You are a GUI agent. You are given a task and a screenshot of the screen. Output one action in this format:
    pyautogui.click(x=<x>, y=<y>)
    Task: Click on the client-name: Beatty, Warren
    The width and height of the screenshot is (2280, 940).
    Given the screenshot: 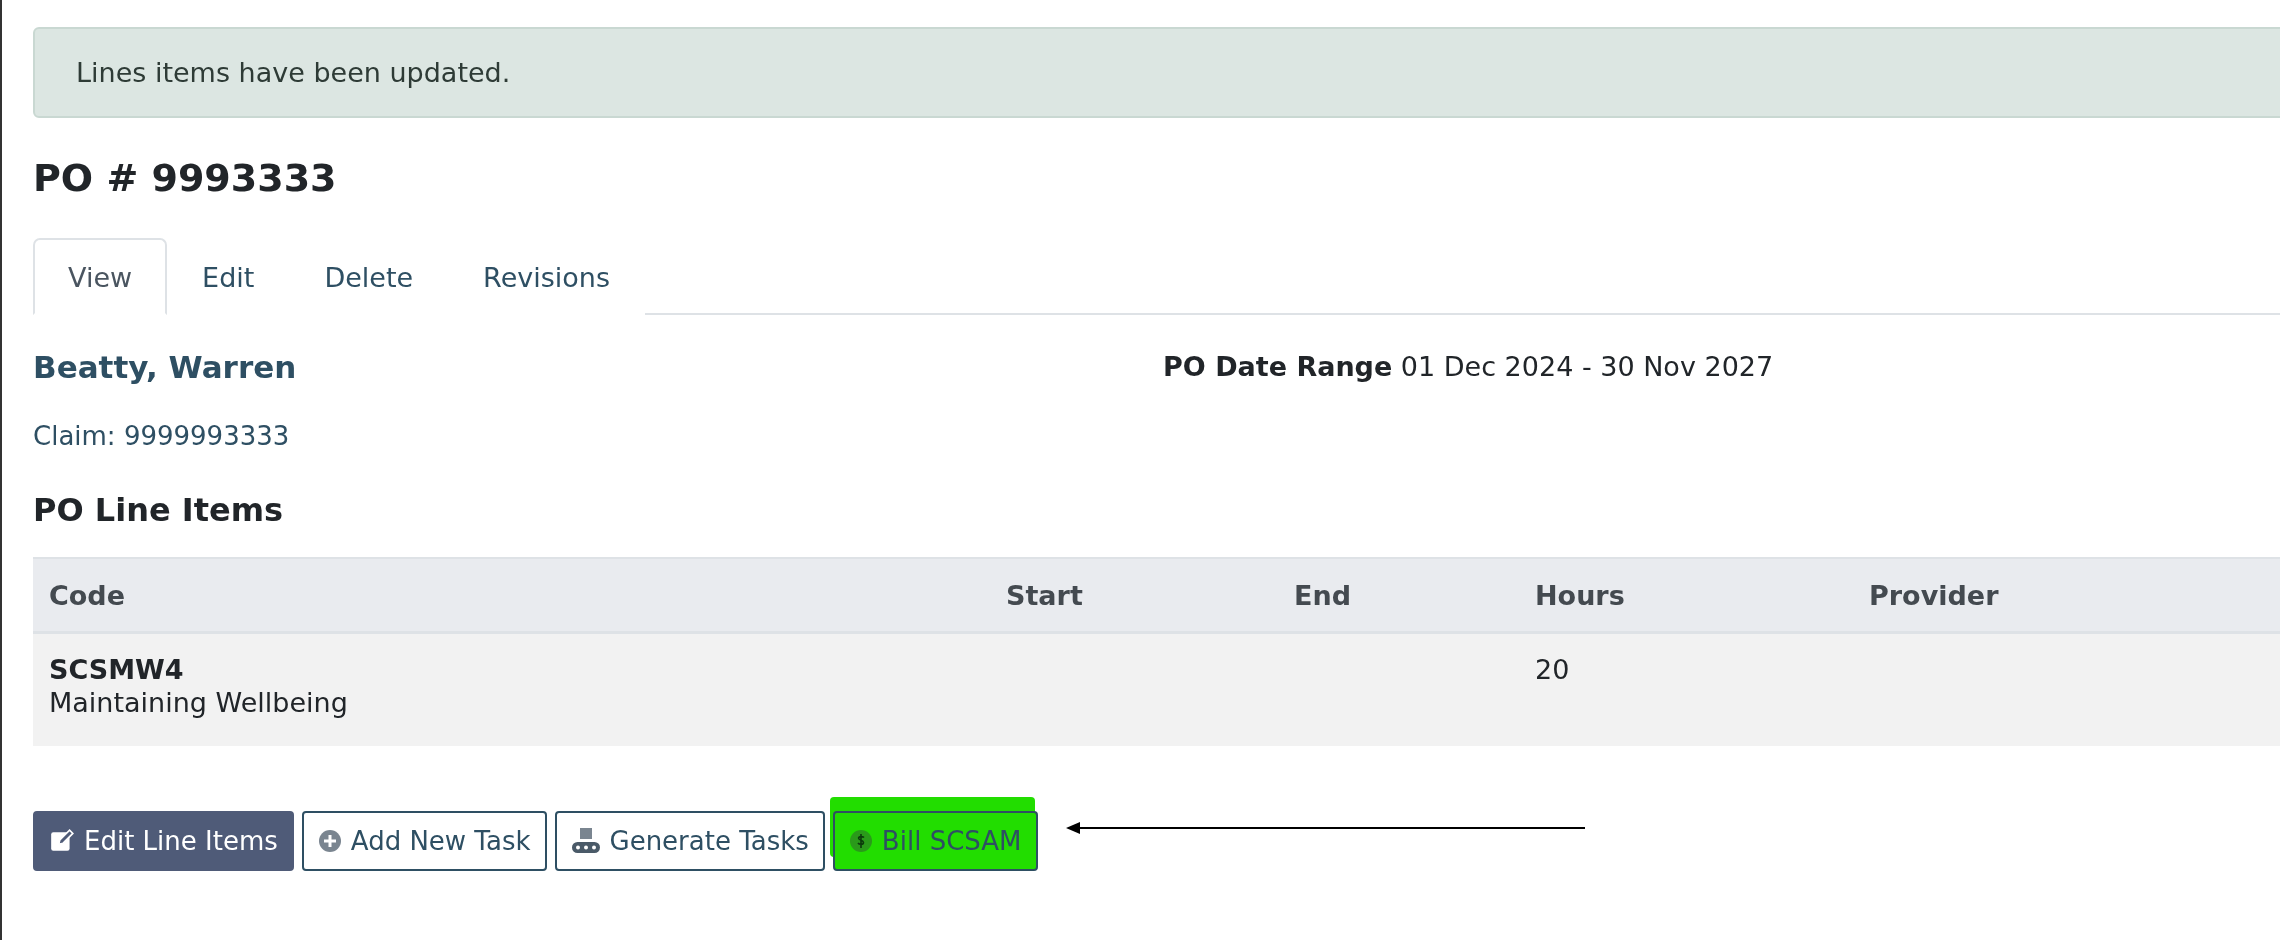 What is the action you would take?
    pyautogui.click(x=165, y=367)
    